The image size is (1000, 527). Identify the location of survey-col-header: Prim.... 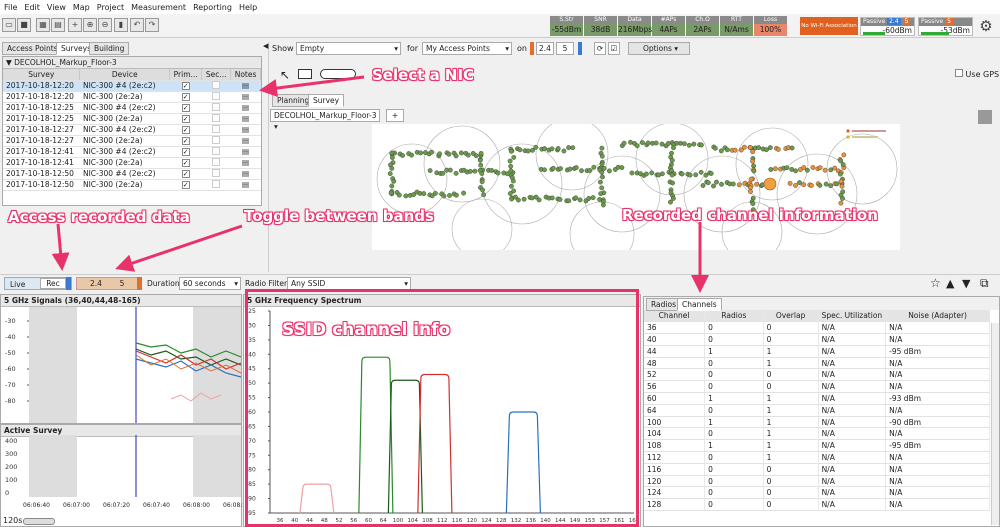
(186, 75).